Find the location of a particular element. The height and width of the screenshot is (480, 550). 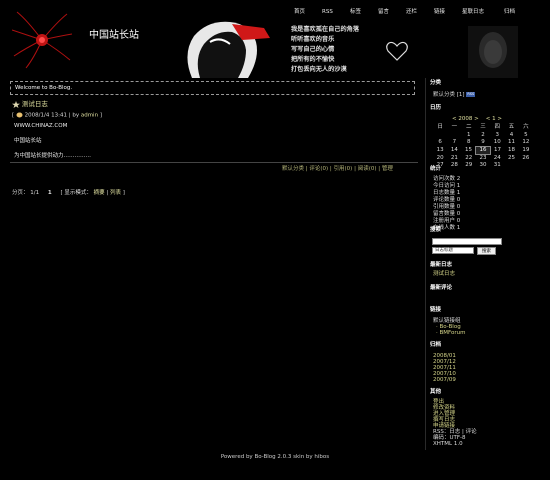

calendar-day: 23 is located at coordinates (483, 158).